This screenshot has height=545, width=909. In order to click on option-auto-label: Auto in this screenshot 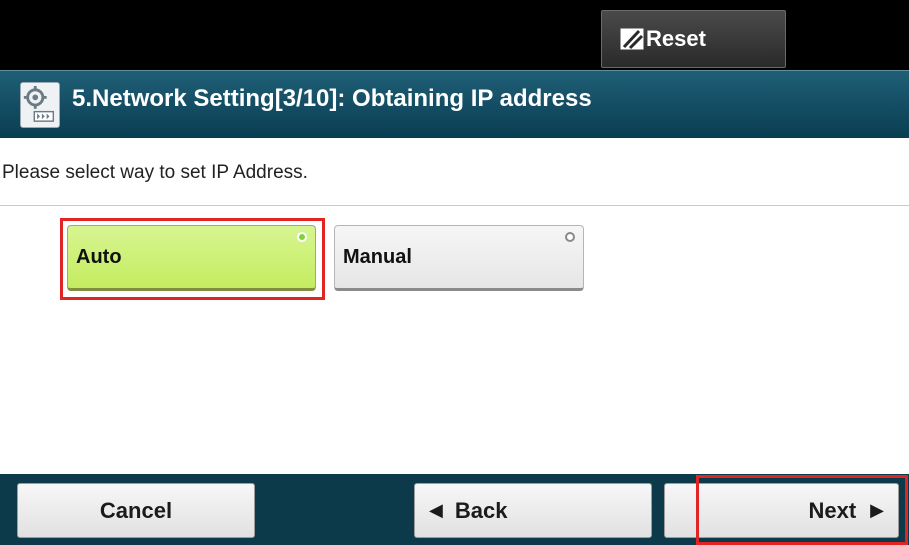, I will do `click(99, 256)`.